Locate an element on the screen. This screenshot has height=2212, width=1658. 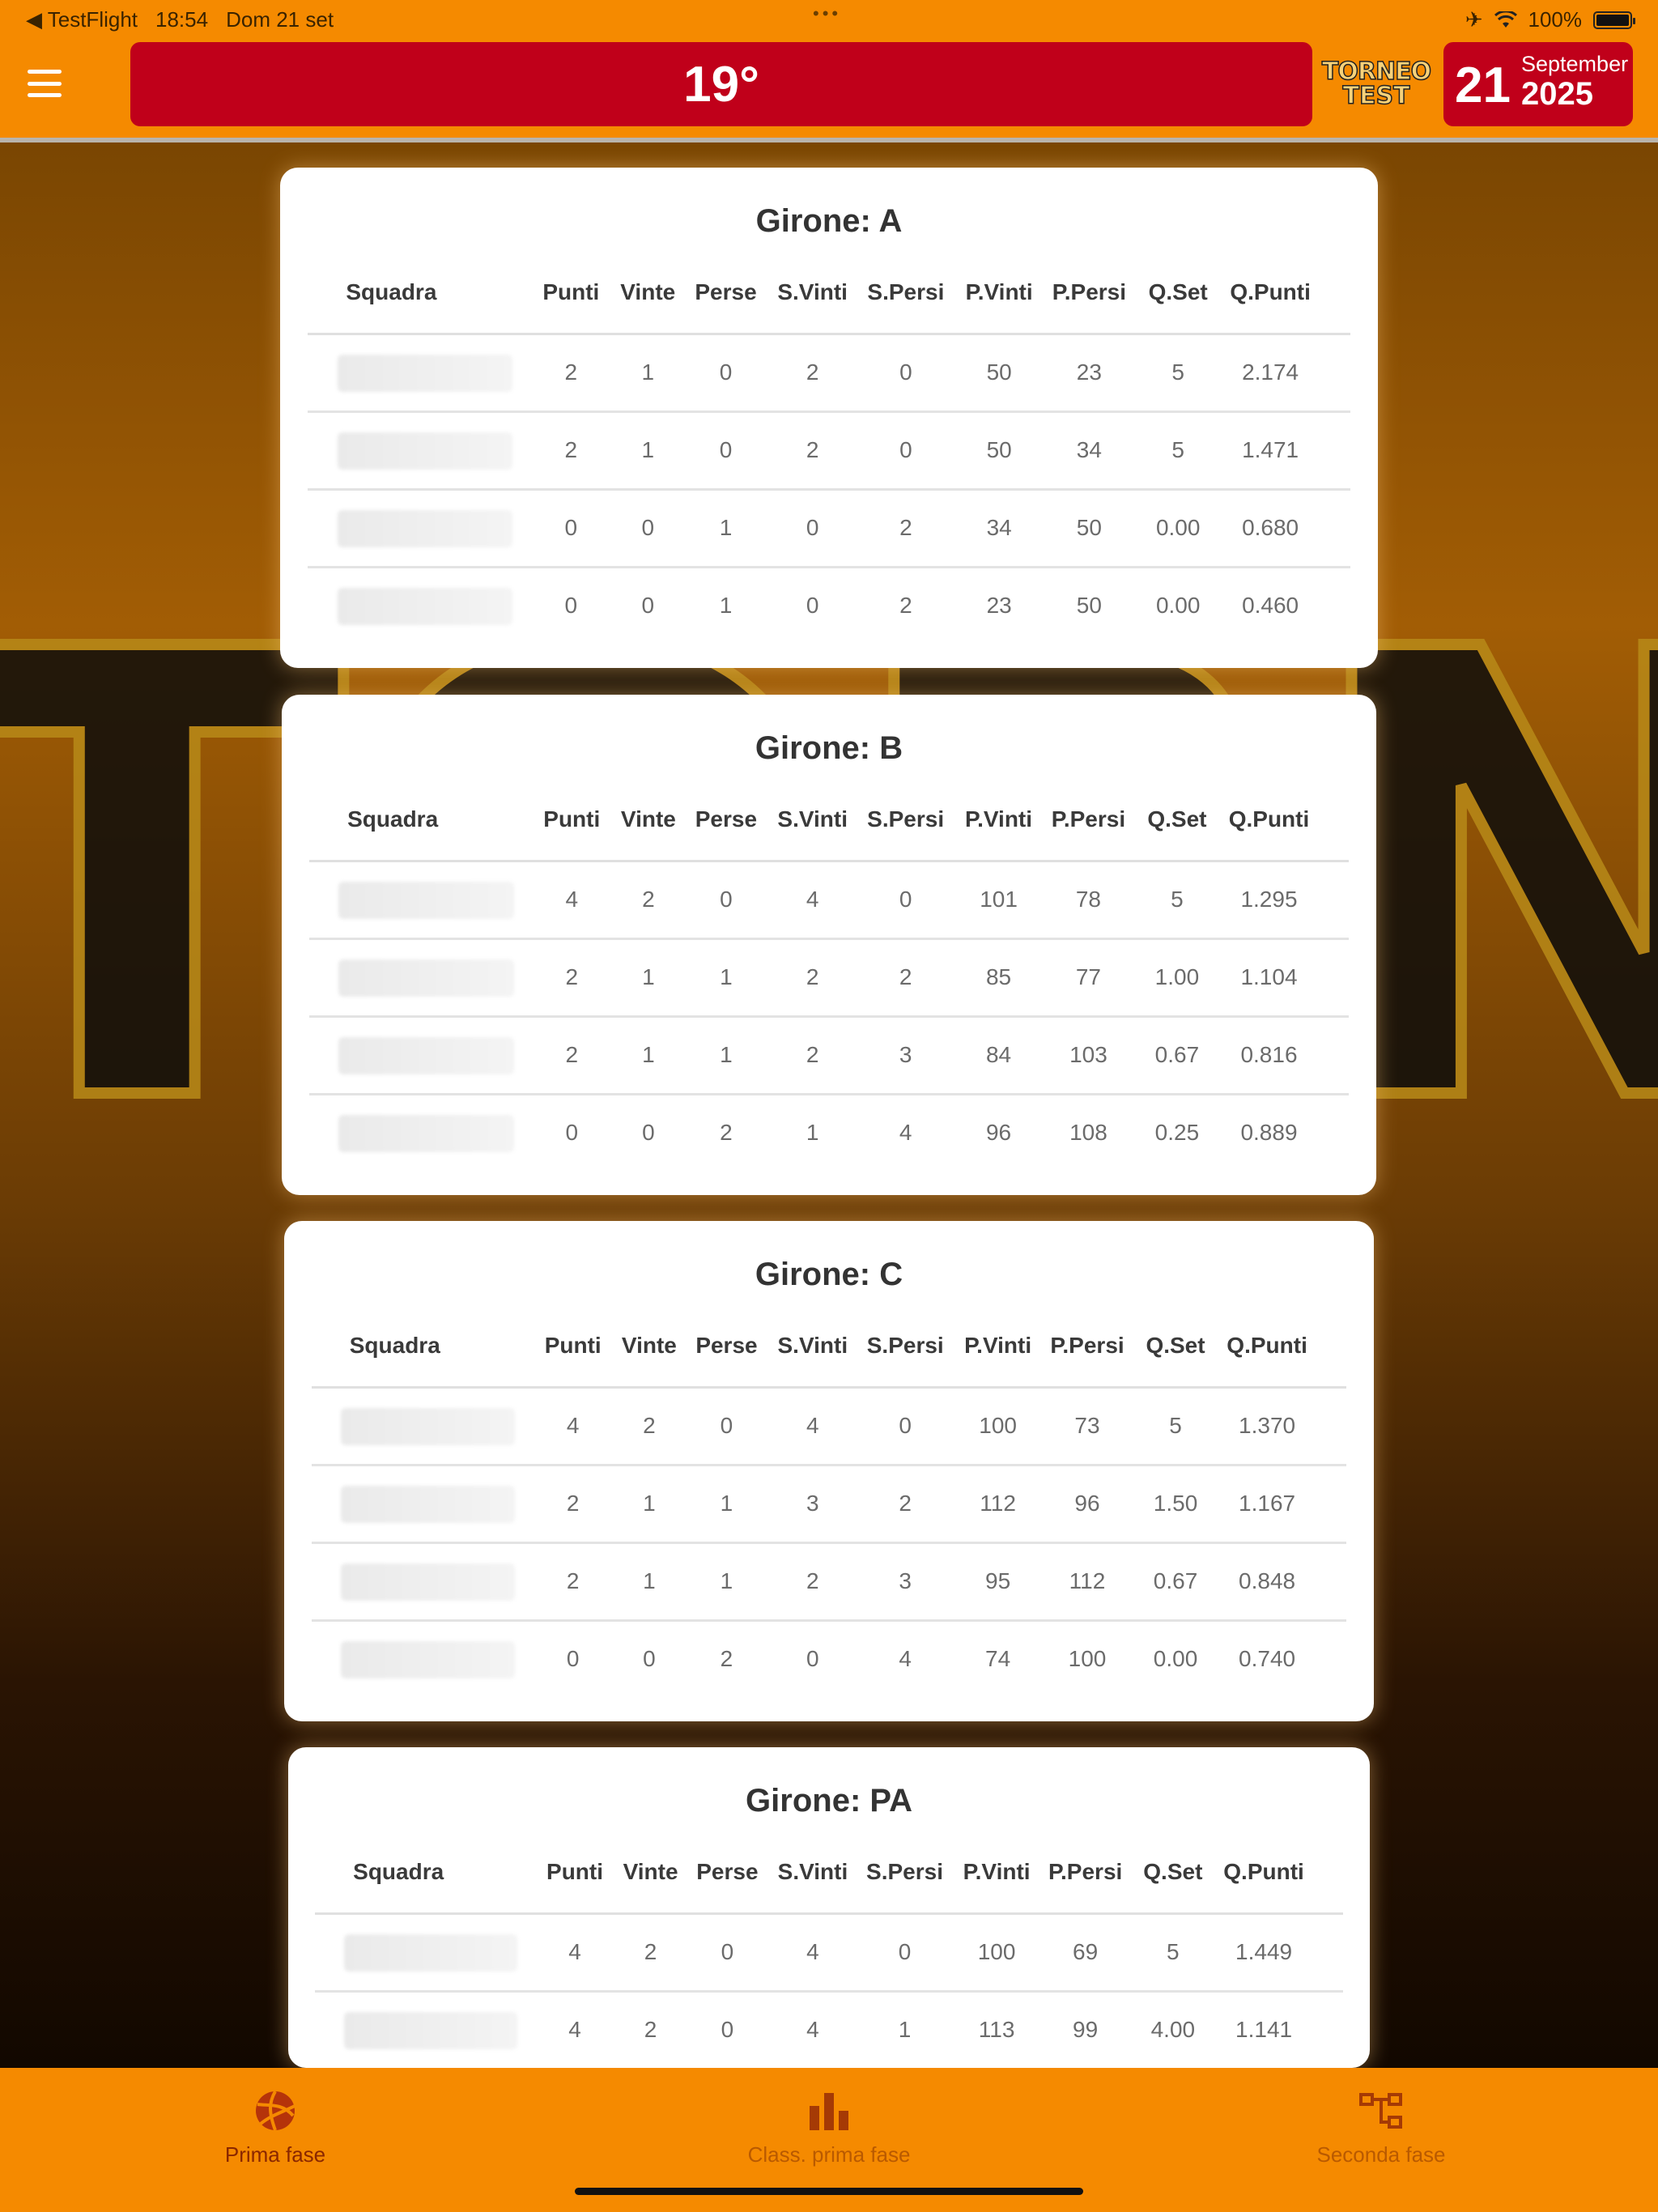
table-row: 4 2 0 4 0 100 73 5 1.370 is located at coordinates (829, 1428).